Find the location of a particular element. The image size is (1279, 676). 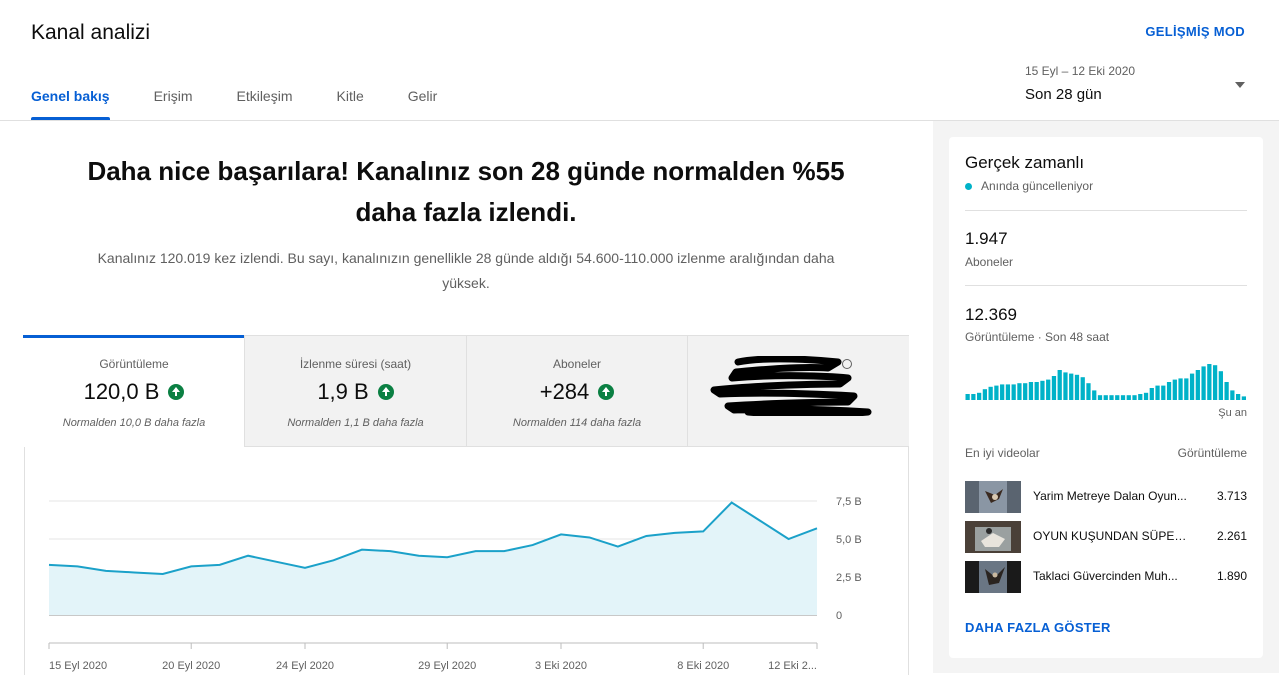

realtime-views-label: Görüntüleme · Son 48 saat is located at coordinates (1037, 337).